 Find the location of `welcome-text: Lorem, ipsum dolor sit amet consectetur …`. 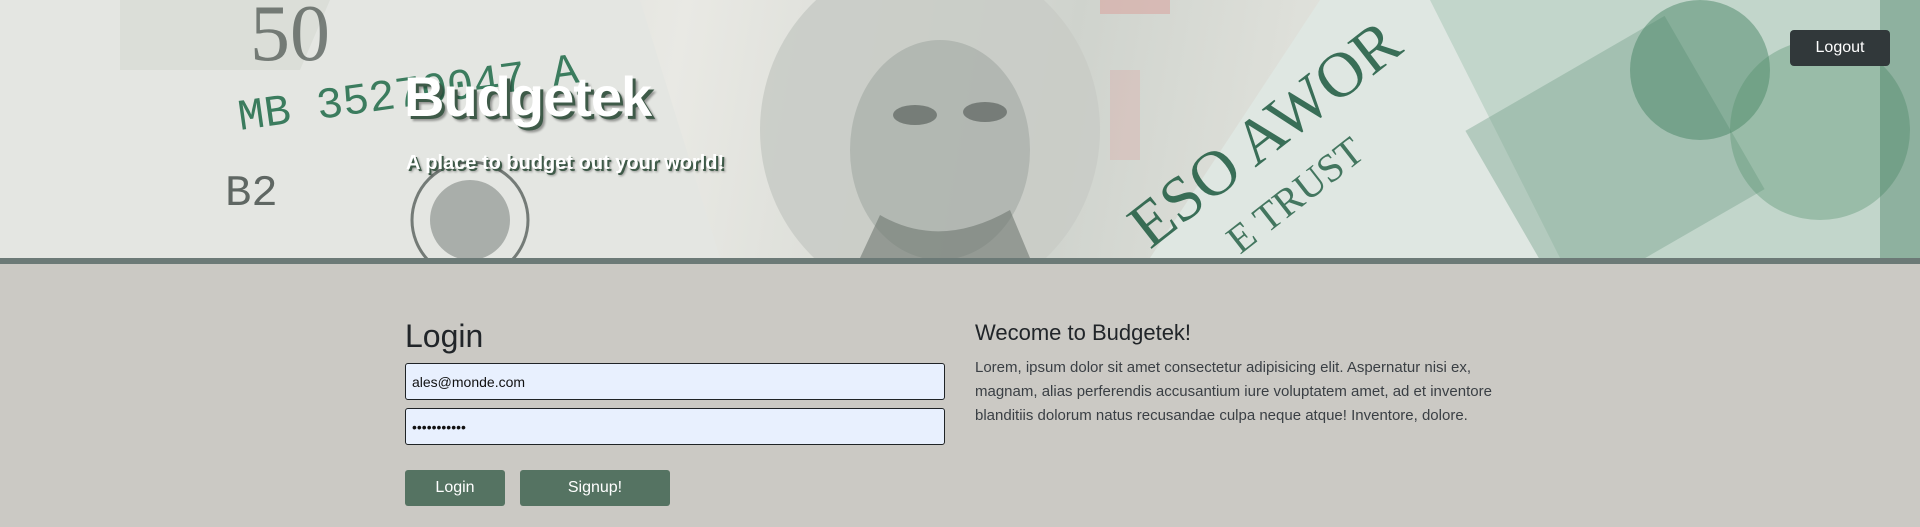

welcome-text: Lorem, ipsum dolor sit amet consectetur … is located at coordinates (1233, 391).